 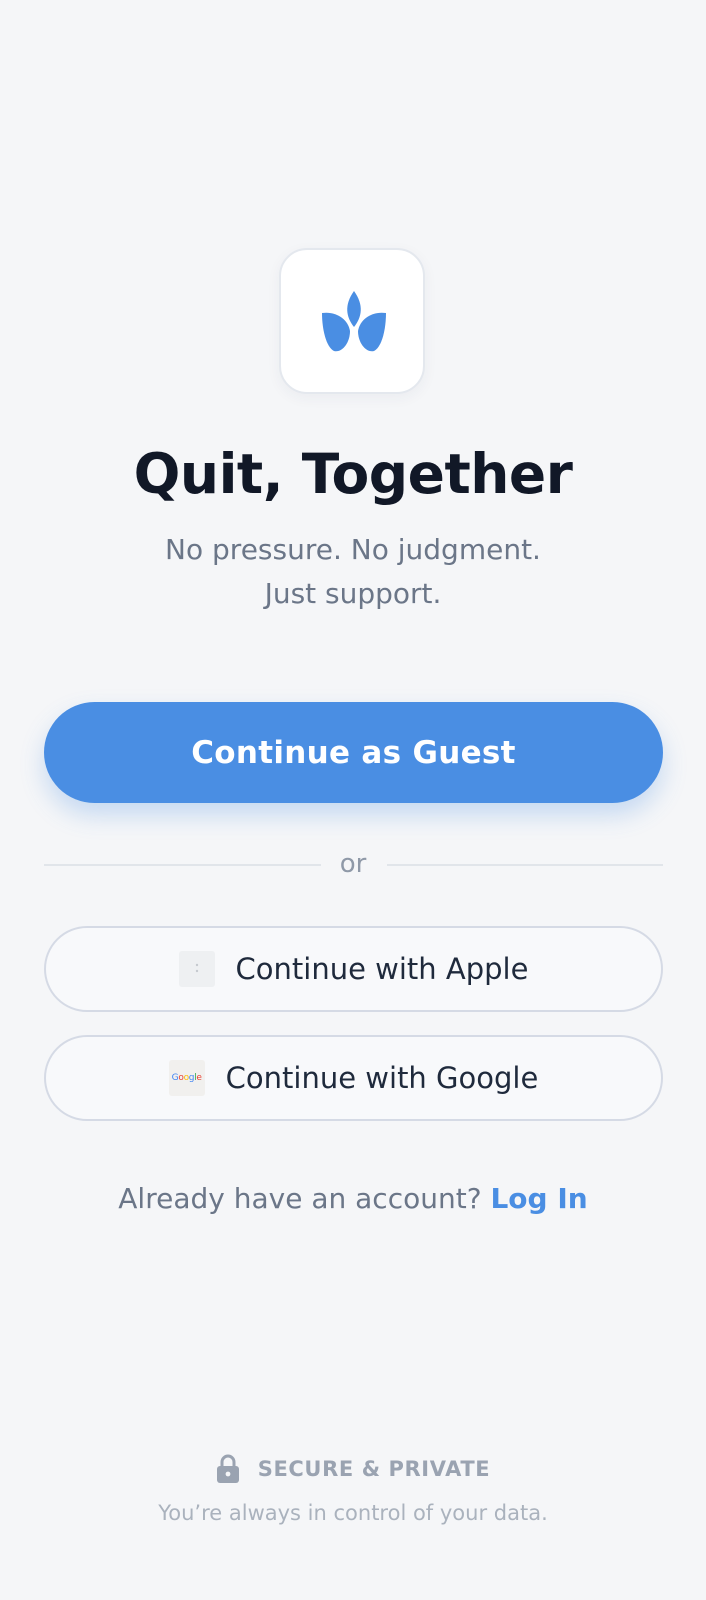 What do you see at coordinates (186, 1078) in the screenshot?
I see `google-logo-icon: Google` at bounding box center [186, 1078].